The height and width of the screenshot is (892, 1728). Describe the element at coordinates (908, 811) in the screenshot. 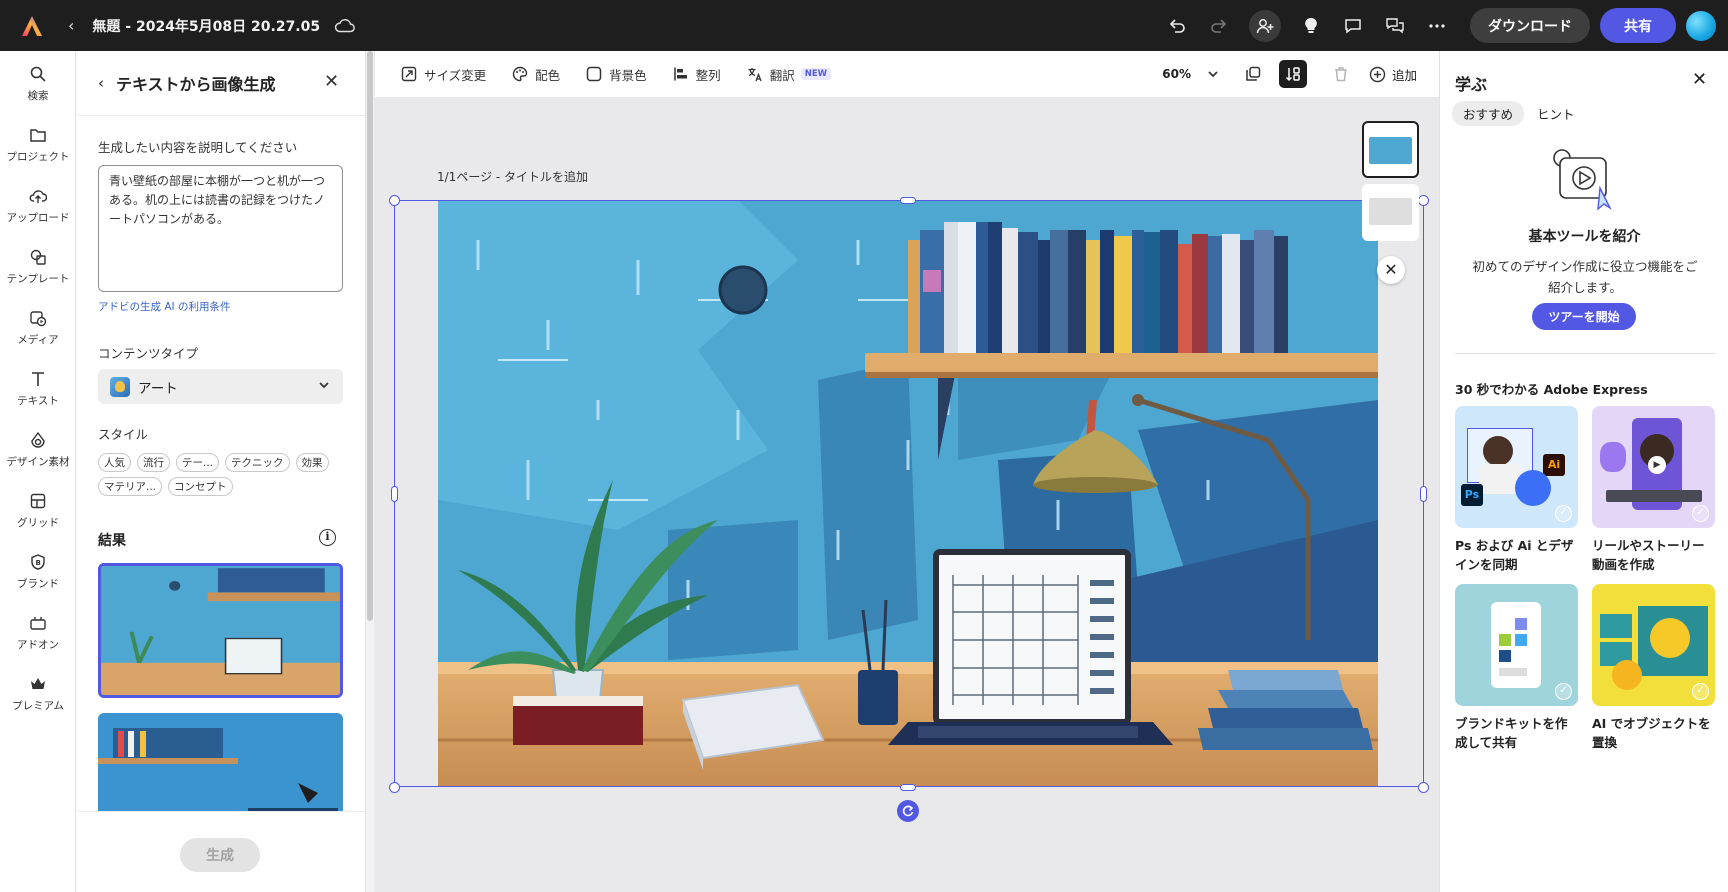

I see `rotate-handle` at that location.